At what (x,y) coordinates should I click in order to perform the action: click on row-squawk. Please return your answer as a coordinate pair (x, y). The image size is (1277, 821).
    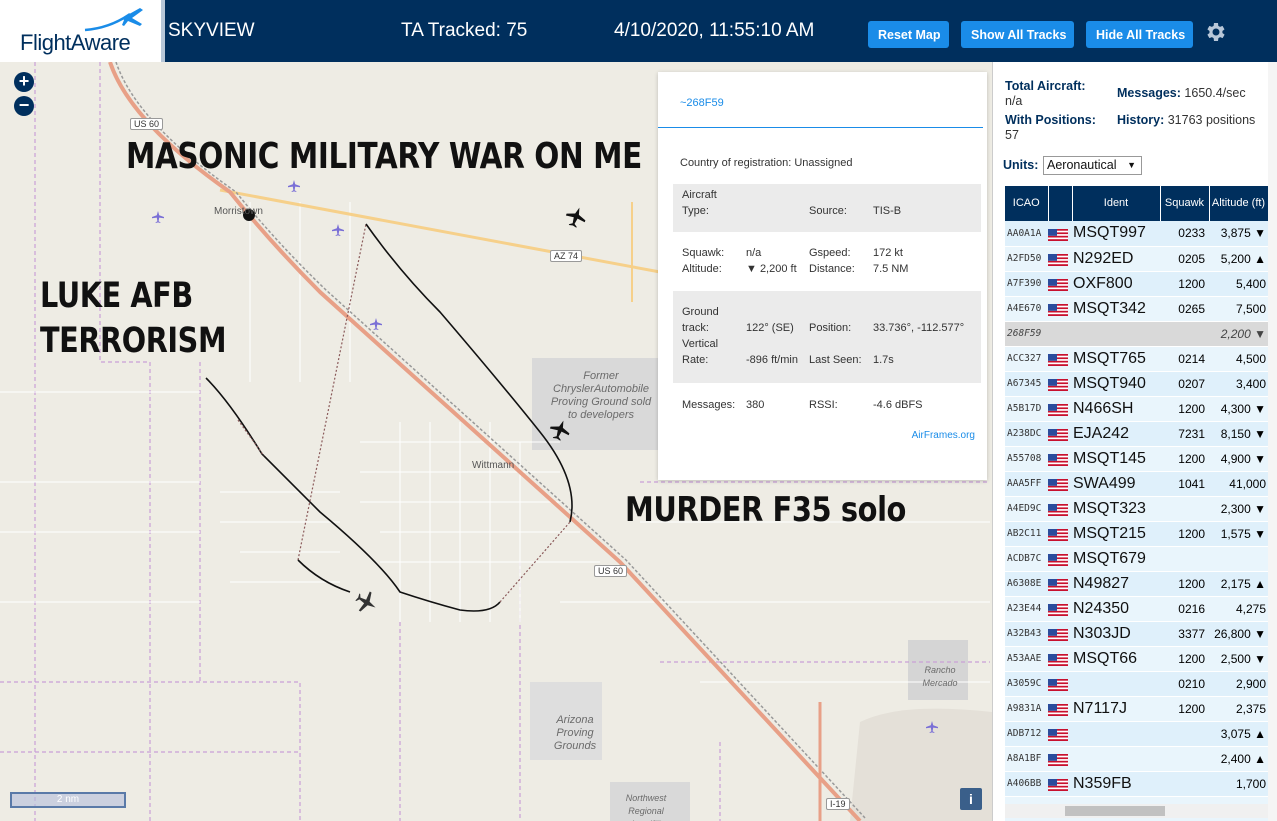
    Looking at the image, I should click on (1184, 559).